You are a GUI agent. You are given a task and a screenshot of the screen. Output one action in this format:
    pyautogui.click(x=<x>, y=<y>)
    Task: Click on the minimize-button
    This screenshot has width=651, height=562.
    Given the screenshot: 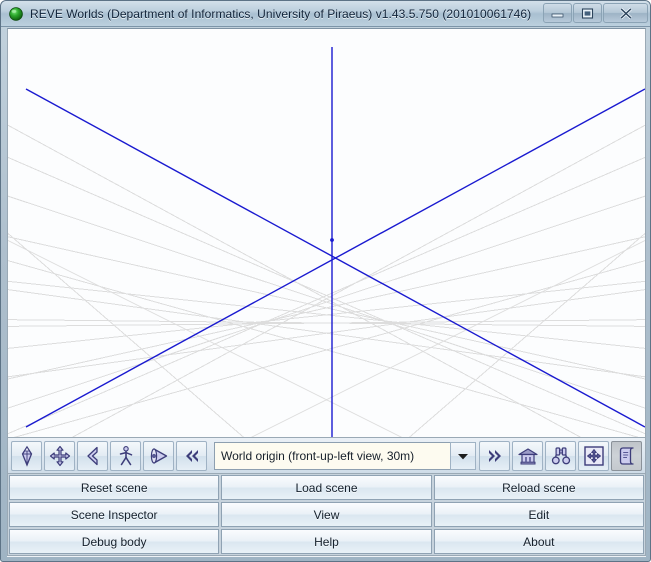 What is the action you would take?
    pyautogui.click(x=557, y=13)
    